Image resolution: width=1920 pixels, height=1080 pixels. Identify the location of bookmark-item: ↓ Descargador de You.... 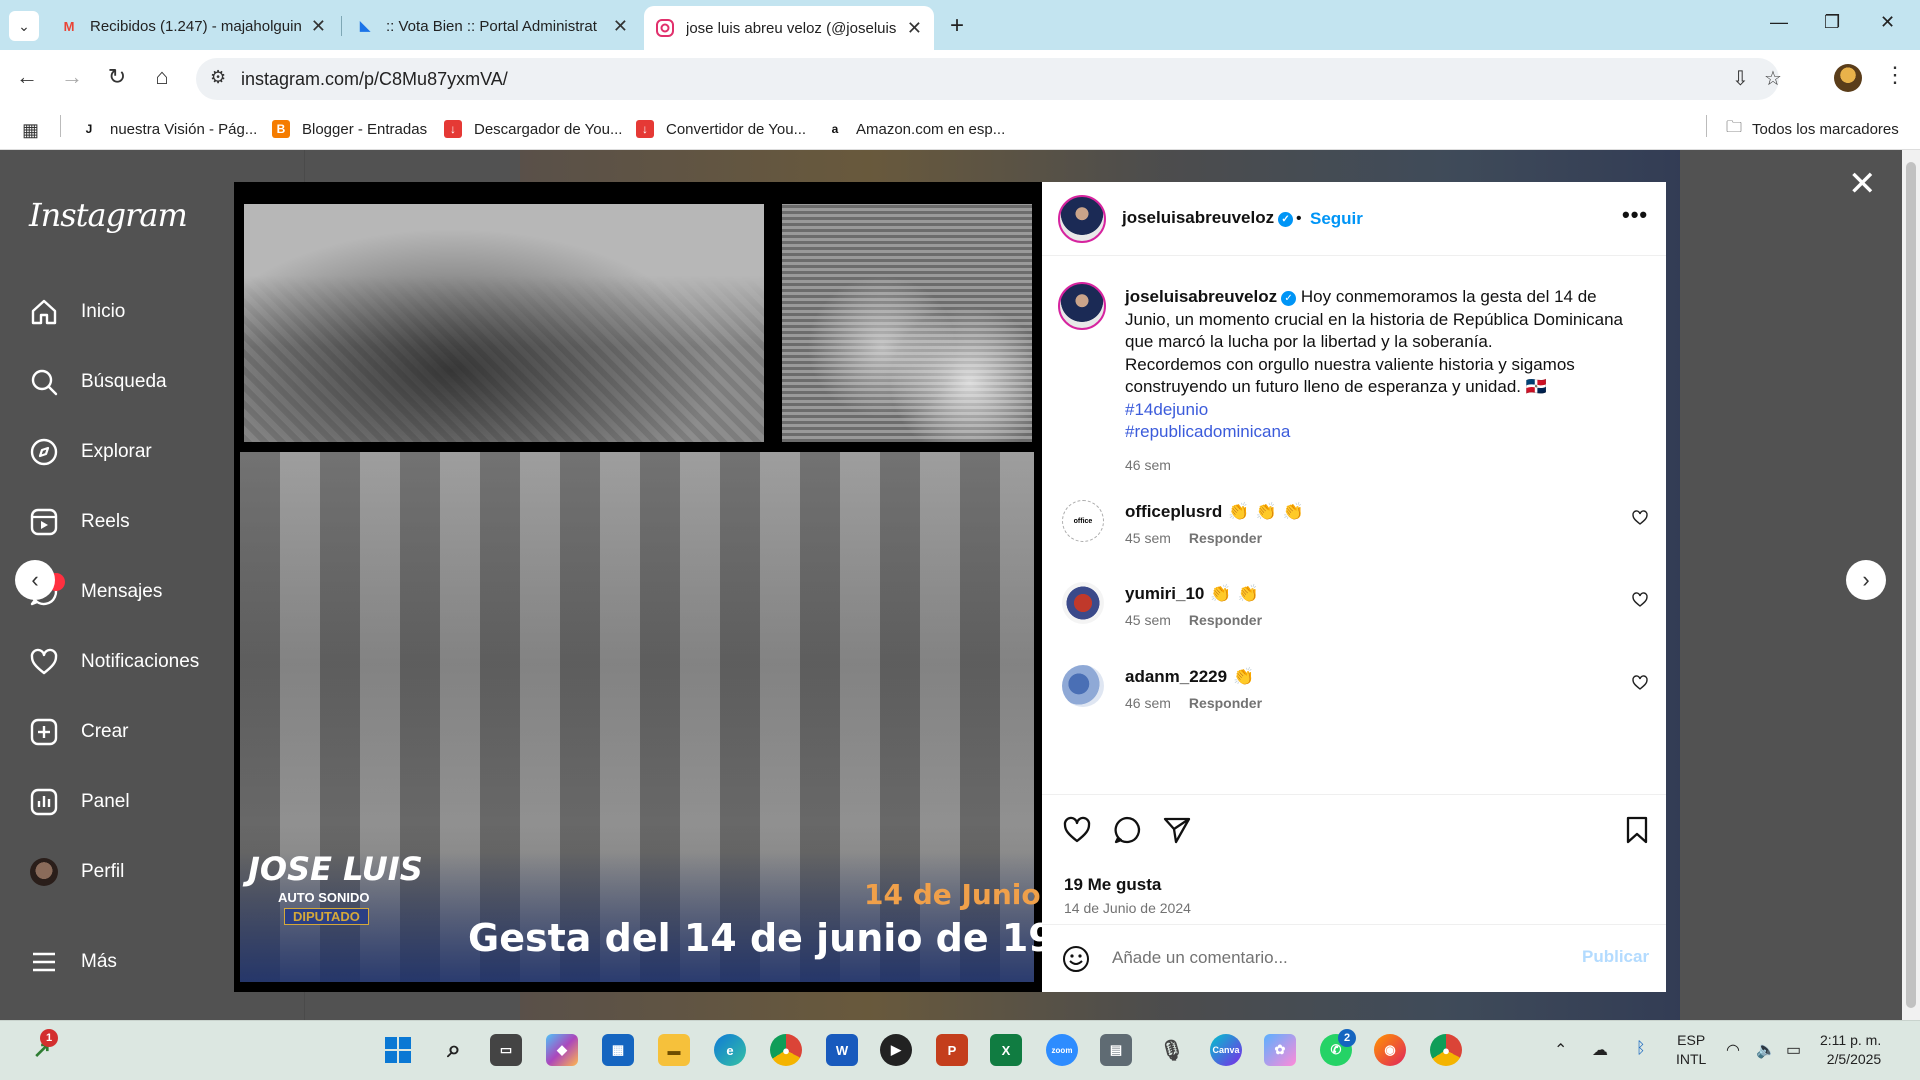
(533, 129).